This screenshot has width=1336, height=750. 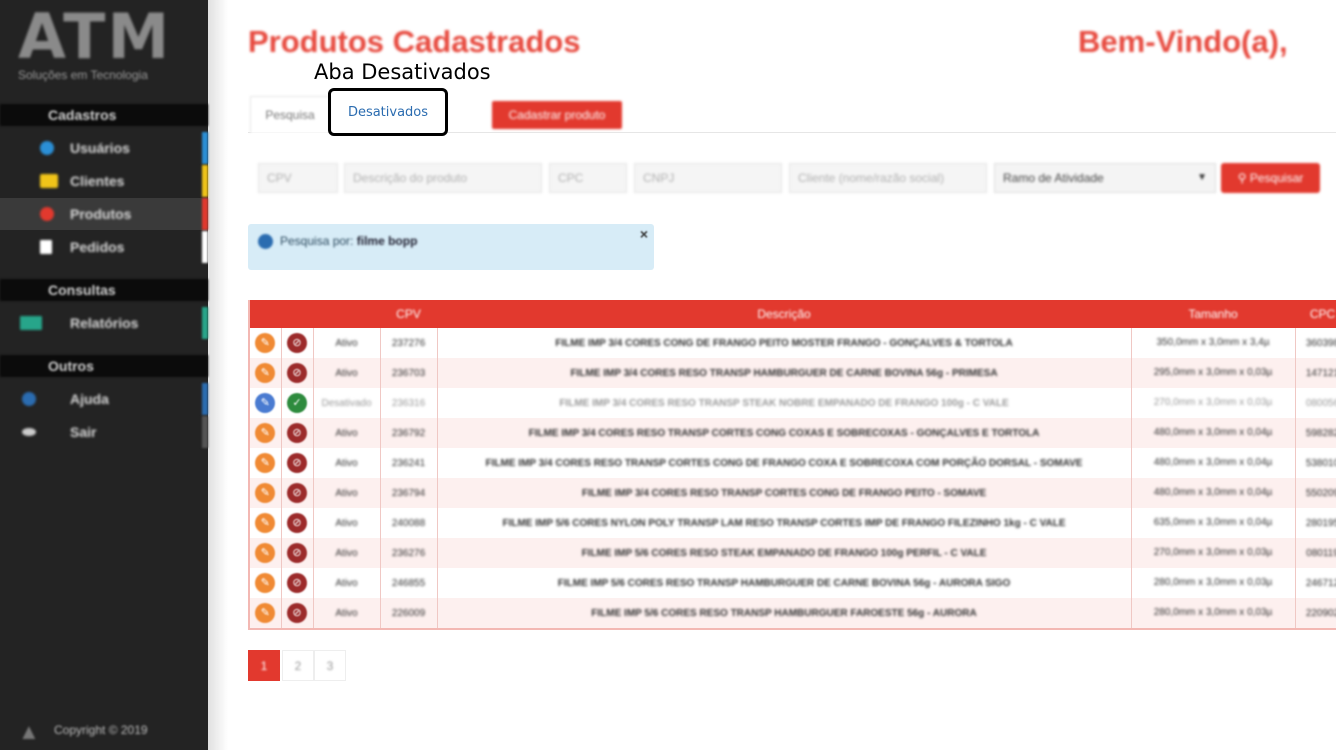 I want to click on sidebar-item-label: Produtos, so click(x=101, y=214).